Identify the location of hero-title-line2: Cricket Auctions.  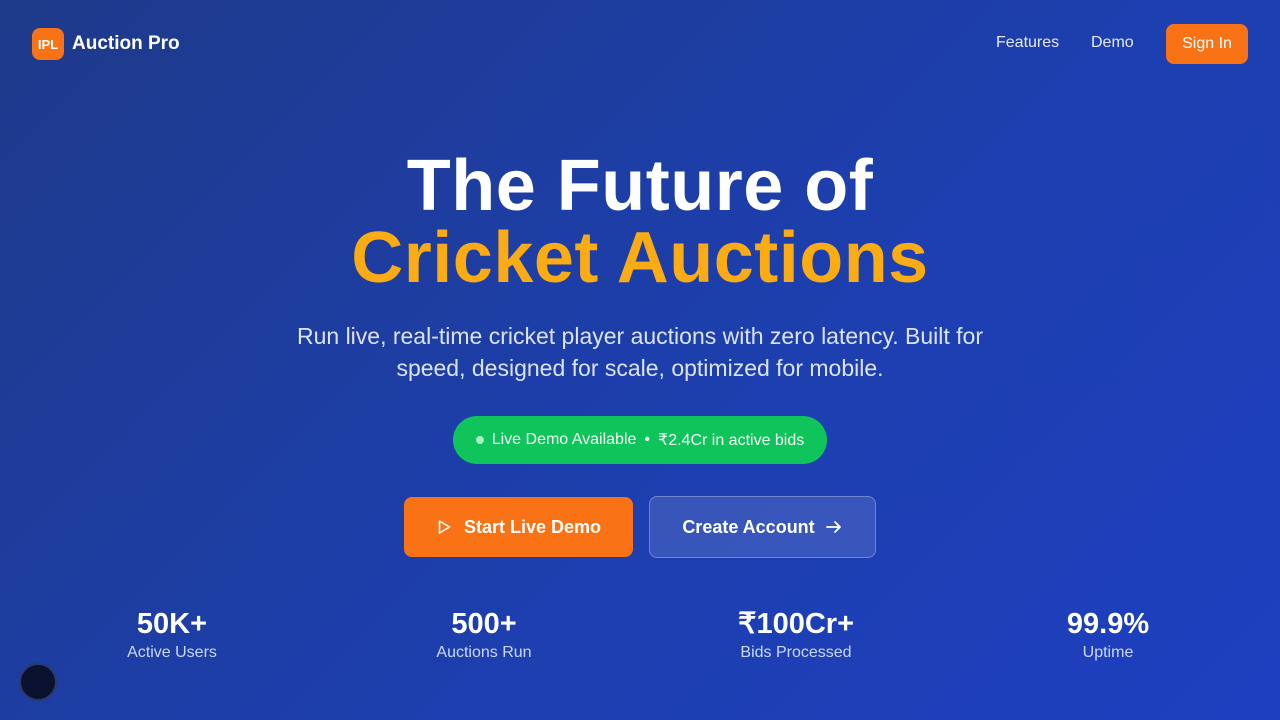
(640, 258).